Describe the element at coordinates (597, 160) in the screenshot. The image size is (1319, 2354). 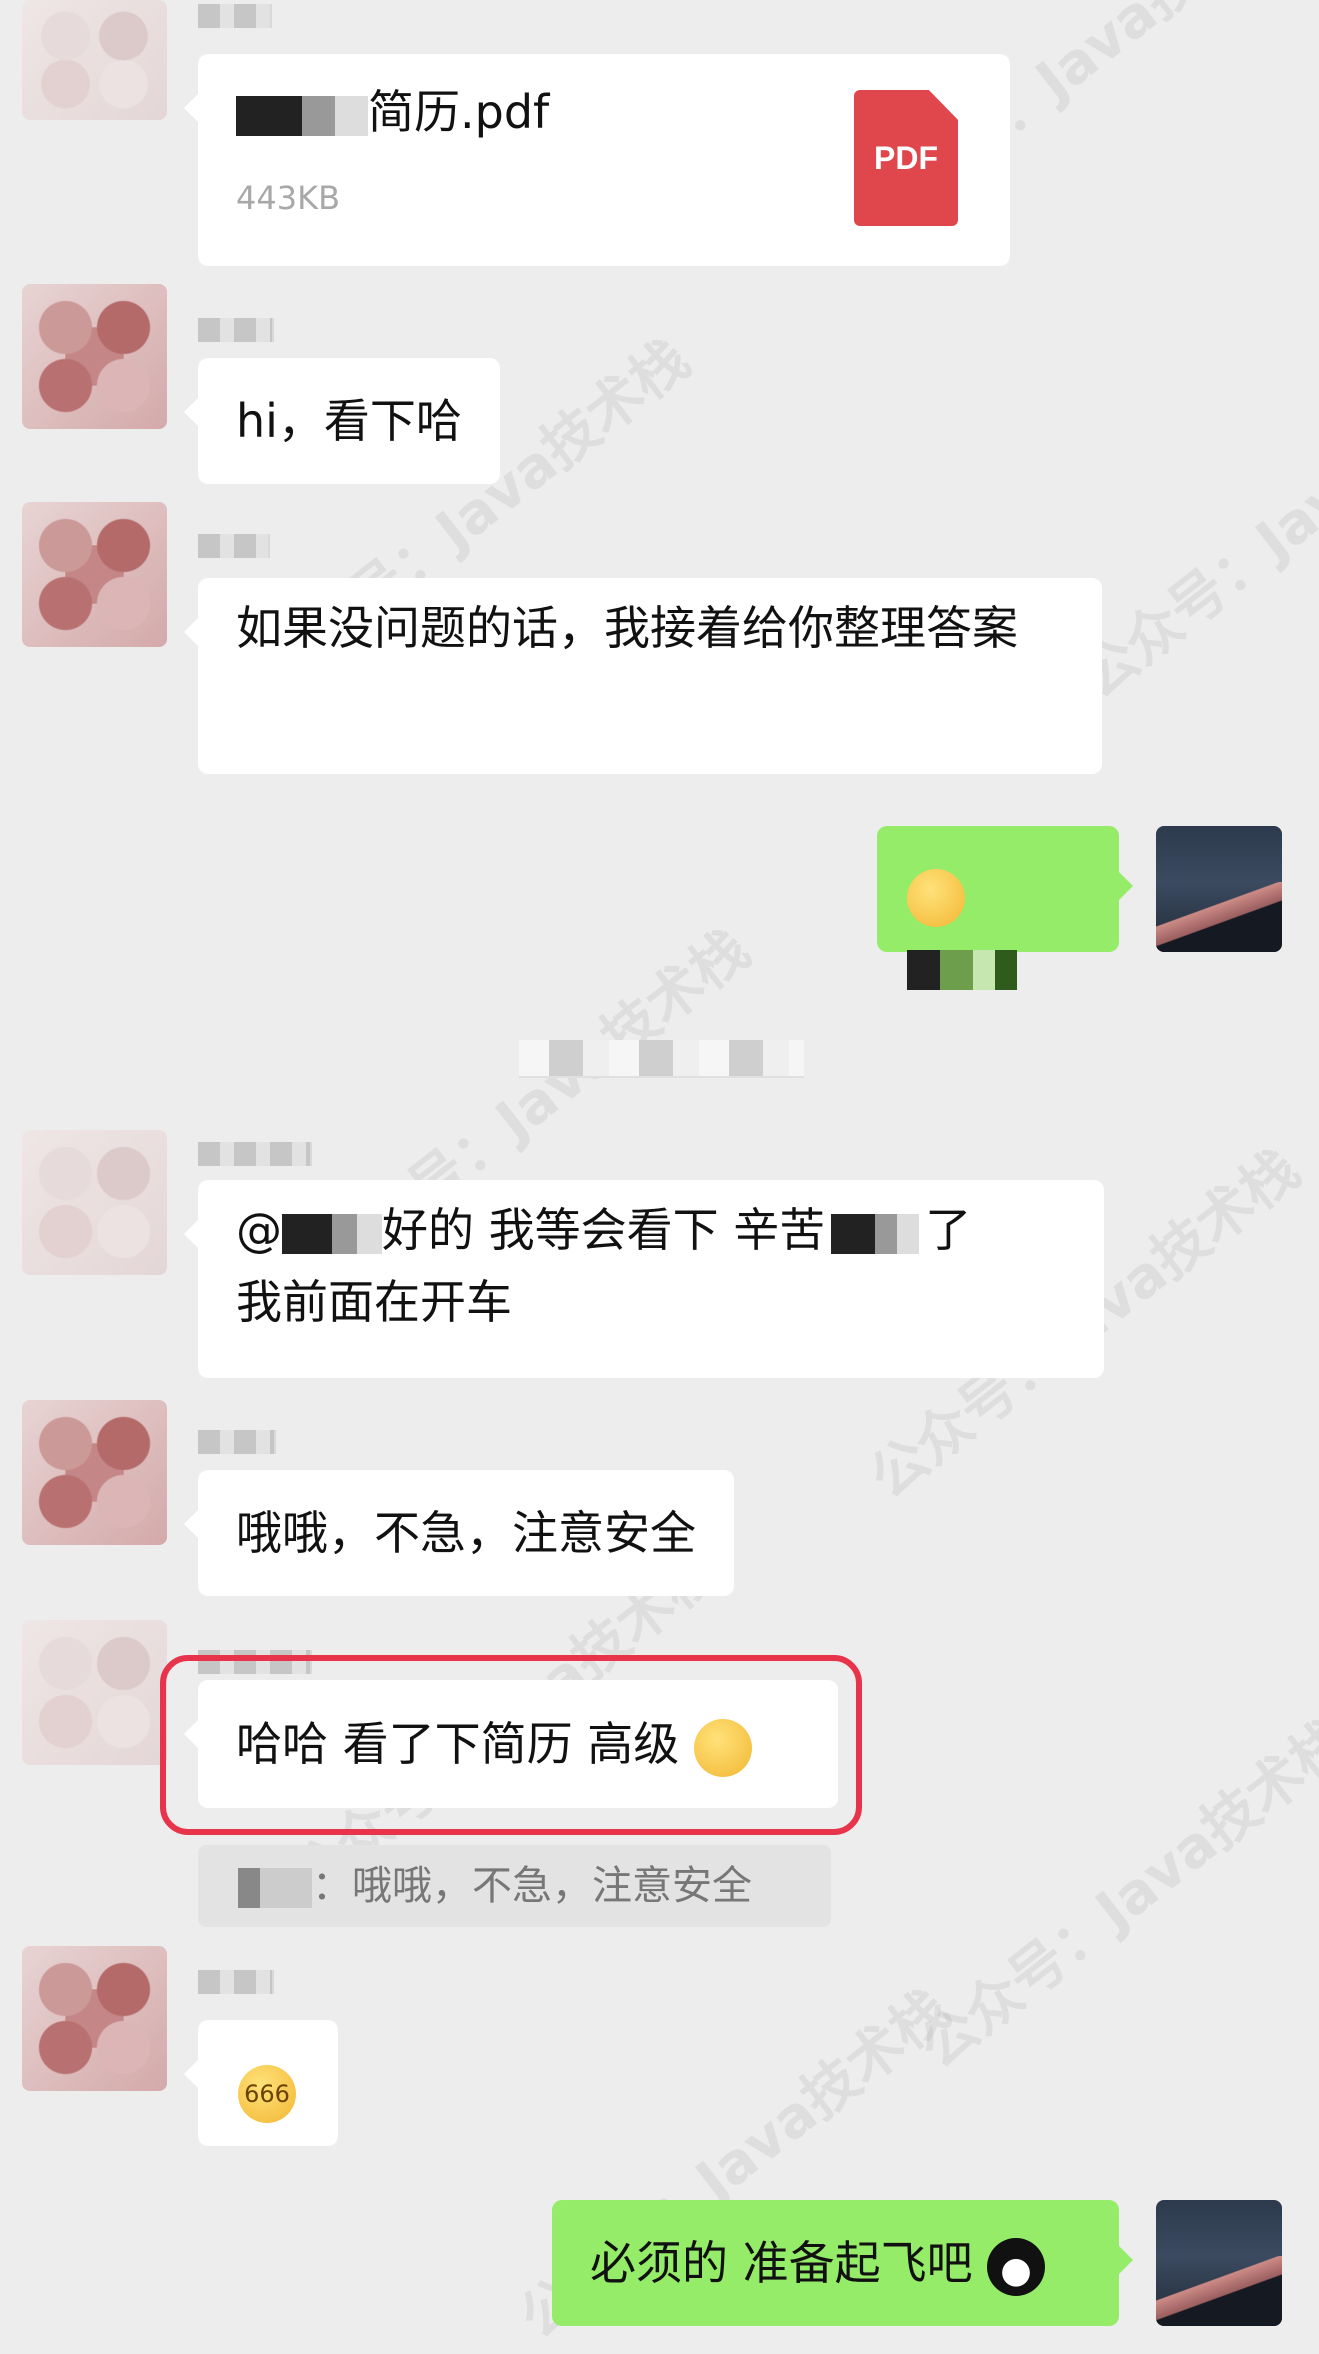
I see `file-message: 简历.pdf 443KB PDF` at that location.